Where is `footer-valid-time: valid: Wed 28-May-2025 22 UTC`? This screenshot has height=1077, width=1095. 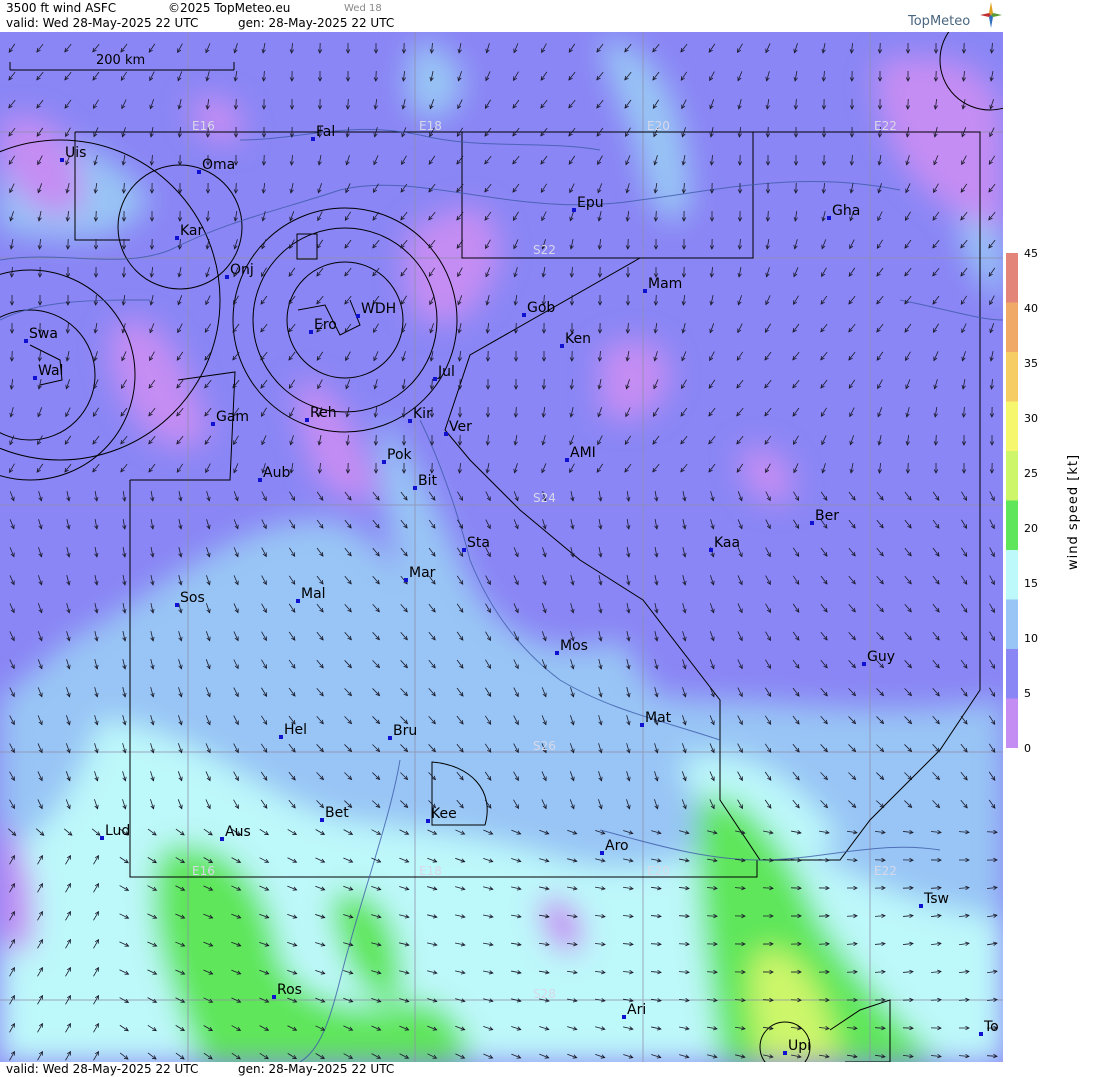
footer-valid-time: valid: Wed 28-May-2025 22 UTC is located at coordinates (102, 1069).